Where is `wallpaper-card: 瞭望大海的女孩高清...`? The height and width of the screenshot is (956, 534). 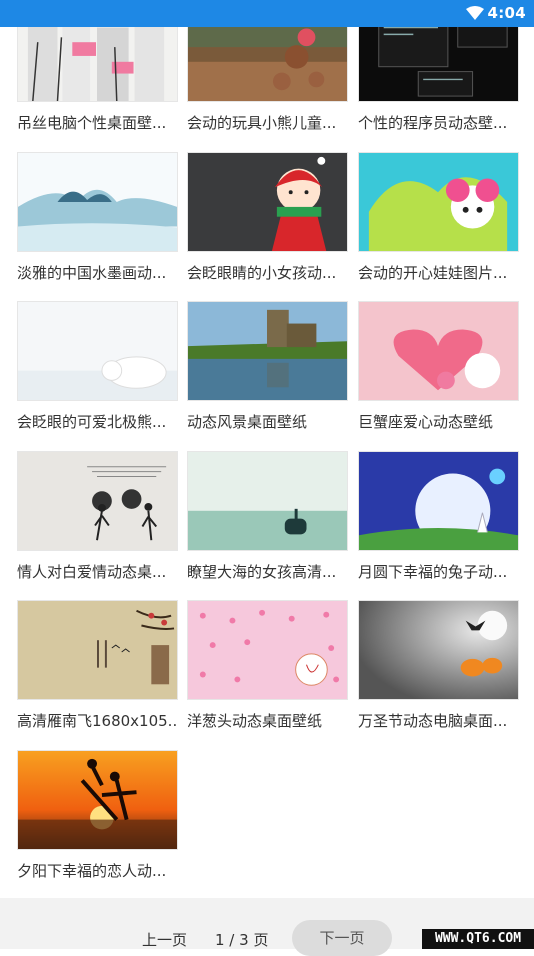 wallpaper-card: 瞭望大海的女孩高清... is located at coordinates (267, 526).